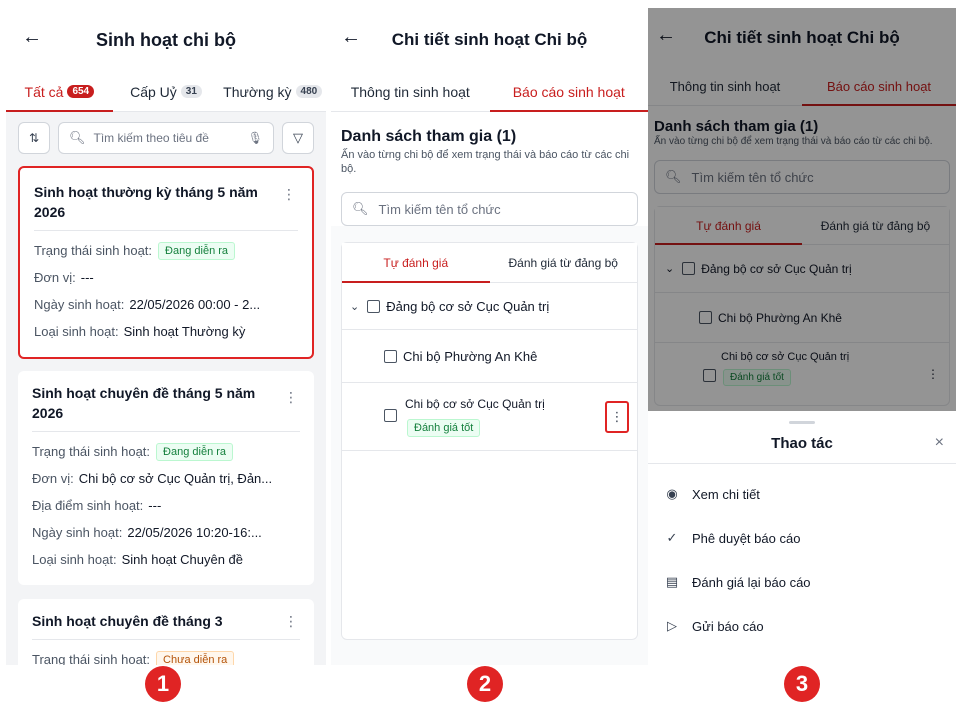 The image size is (956, 709). I want to click on tree-node-label: Chi bộ cơ sở Cục Quản trị, so click(475, 404).